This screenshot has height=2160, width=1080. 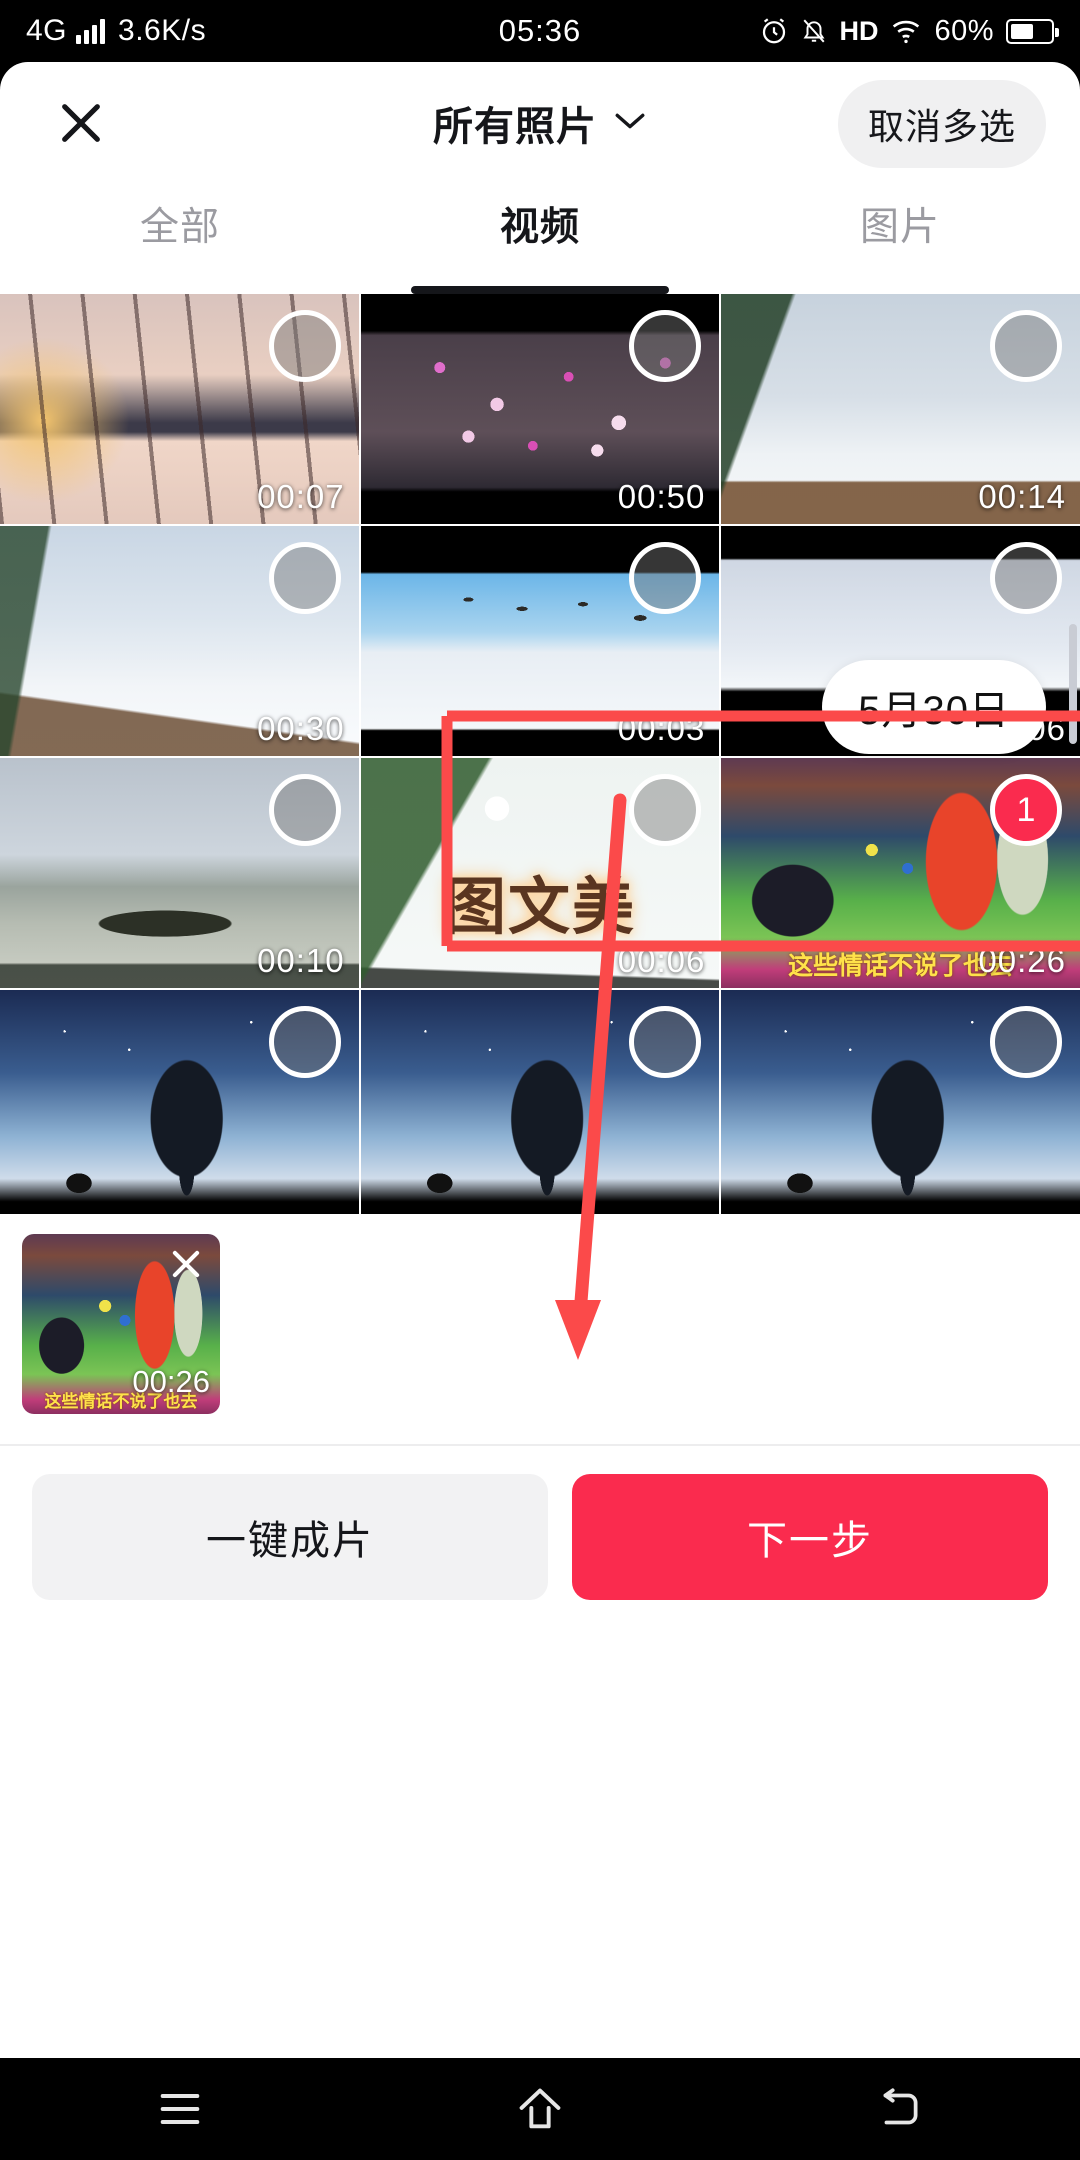 I want to click on media-type-tabs: 全部 视频 图片, so click(x=540, y=238).